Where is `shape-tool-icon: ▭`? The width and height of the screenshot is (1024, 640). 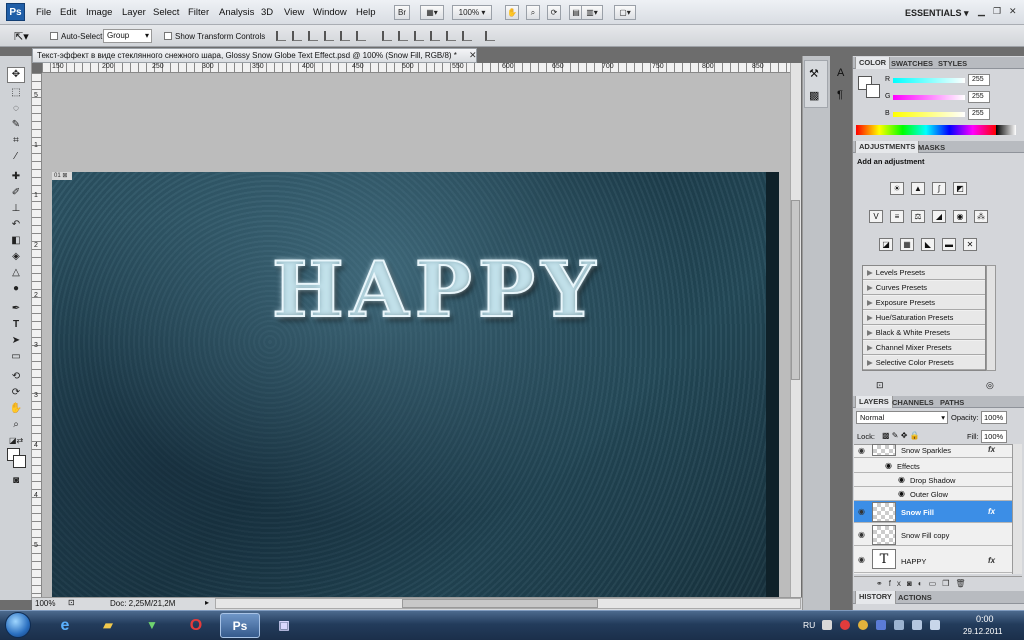
shape-tool-icon: ▭ is located at coordinates (16, 357).